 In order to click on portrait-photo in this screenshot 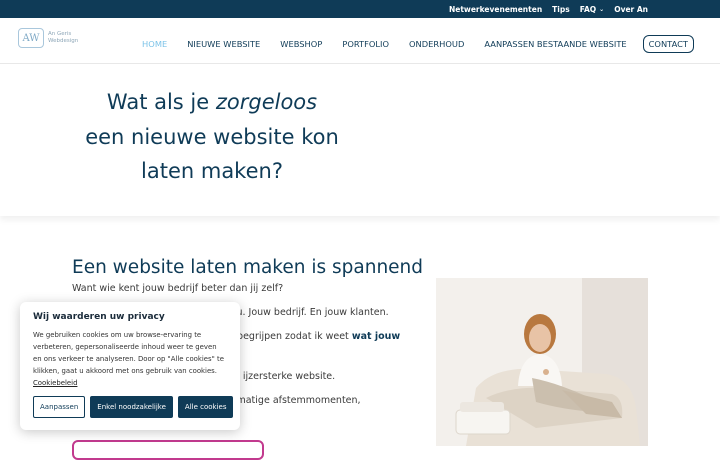, I will do `click(542, 362)`.